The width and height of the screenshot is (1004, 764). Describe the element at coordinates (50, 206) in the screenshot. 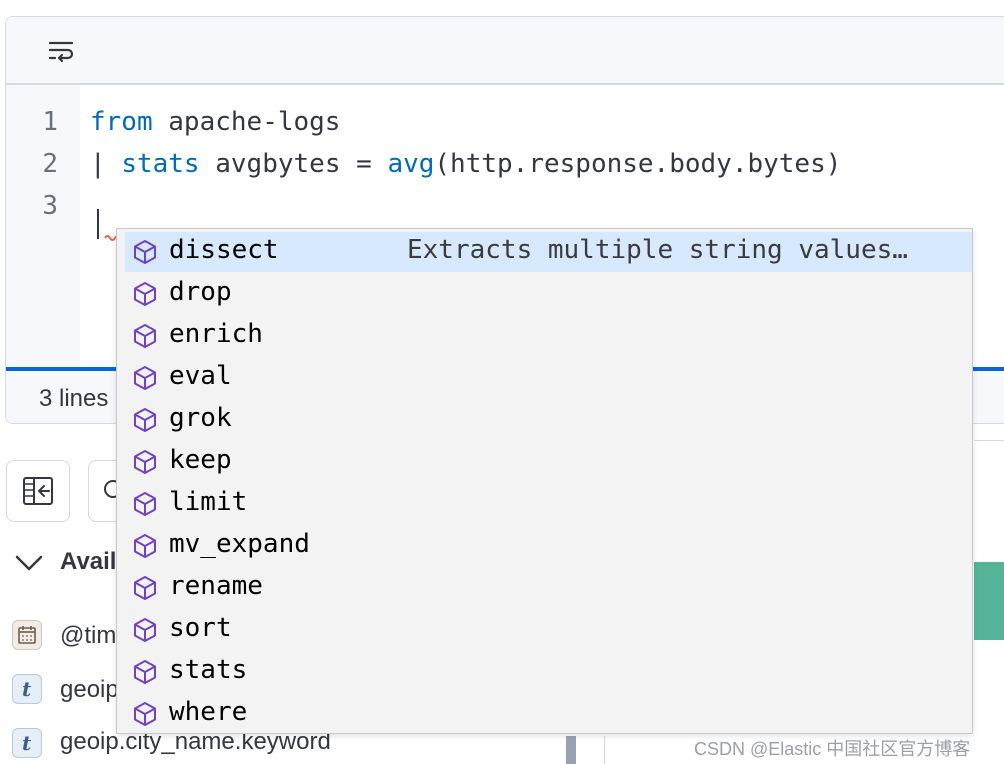

I see `line-number: 3` at that location.